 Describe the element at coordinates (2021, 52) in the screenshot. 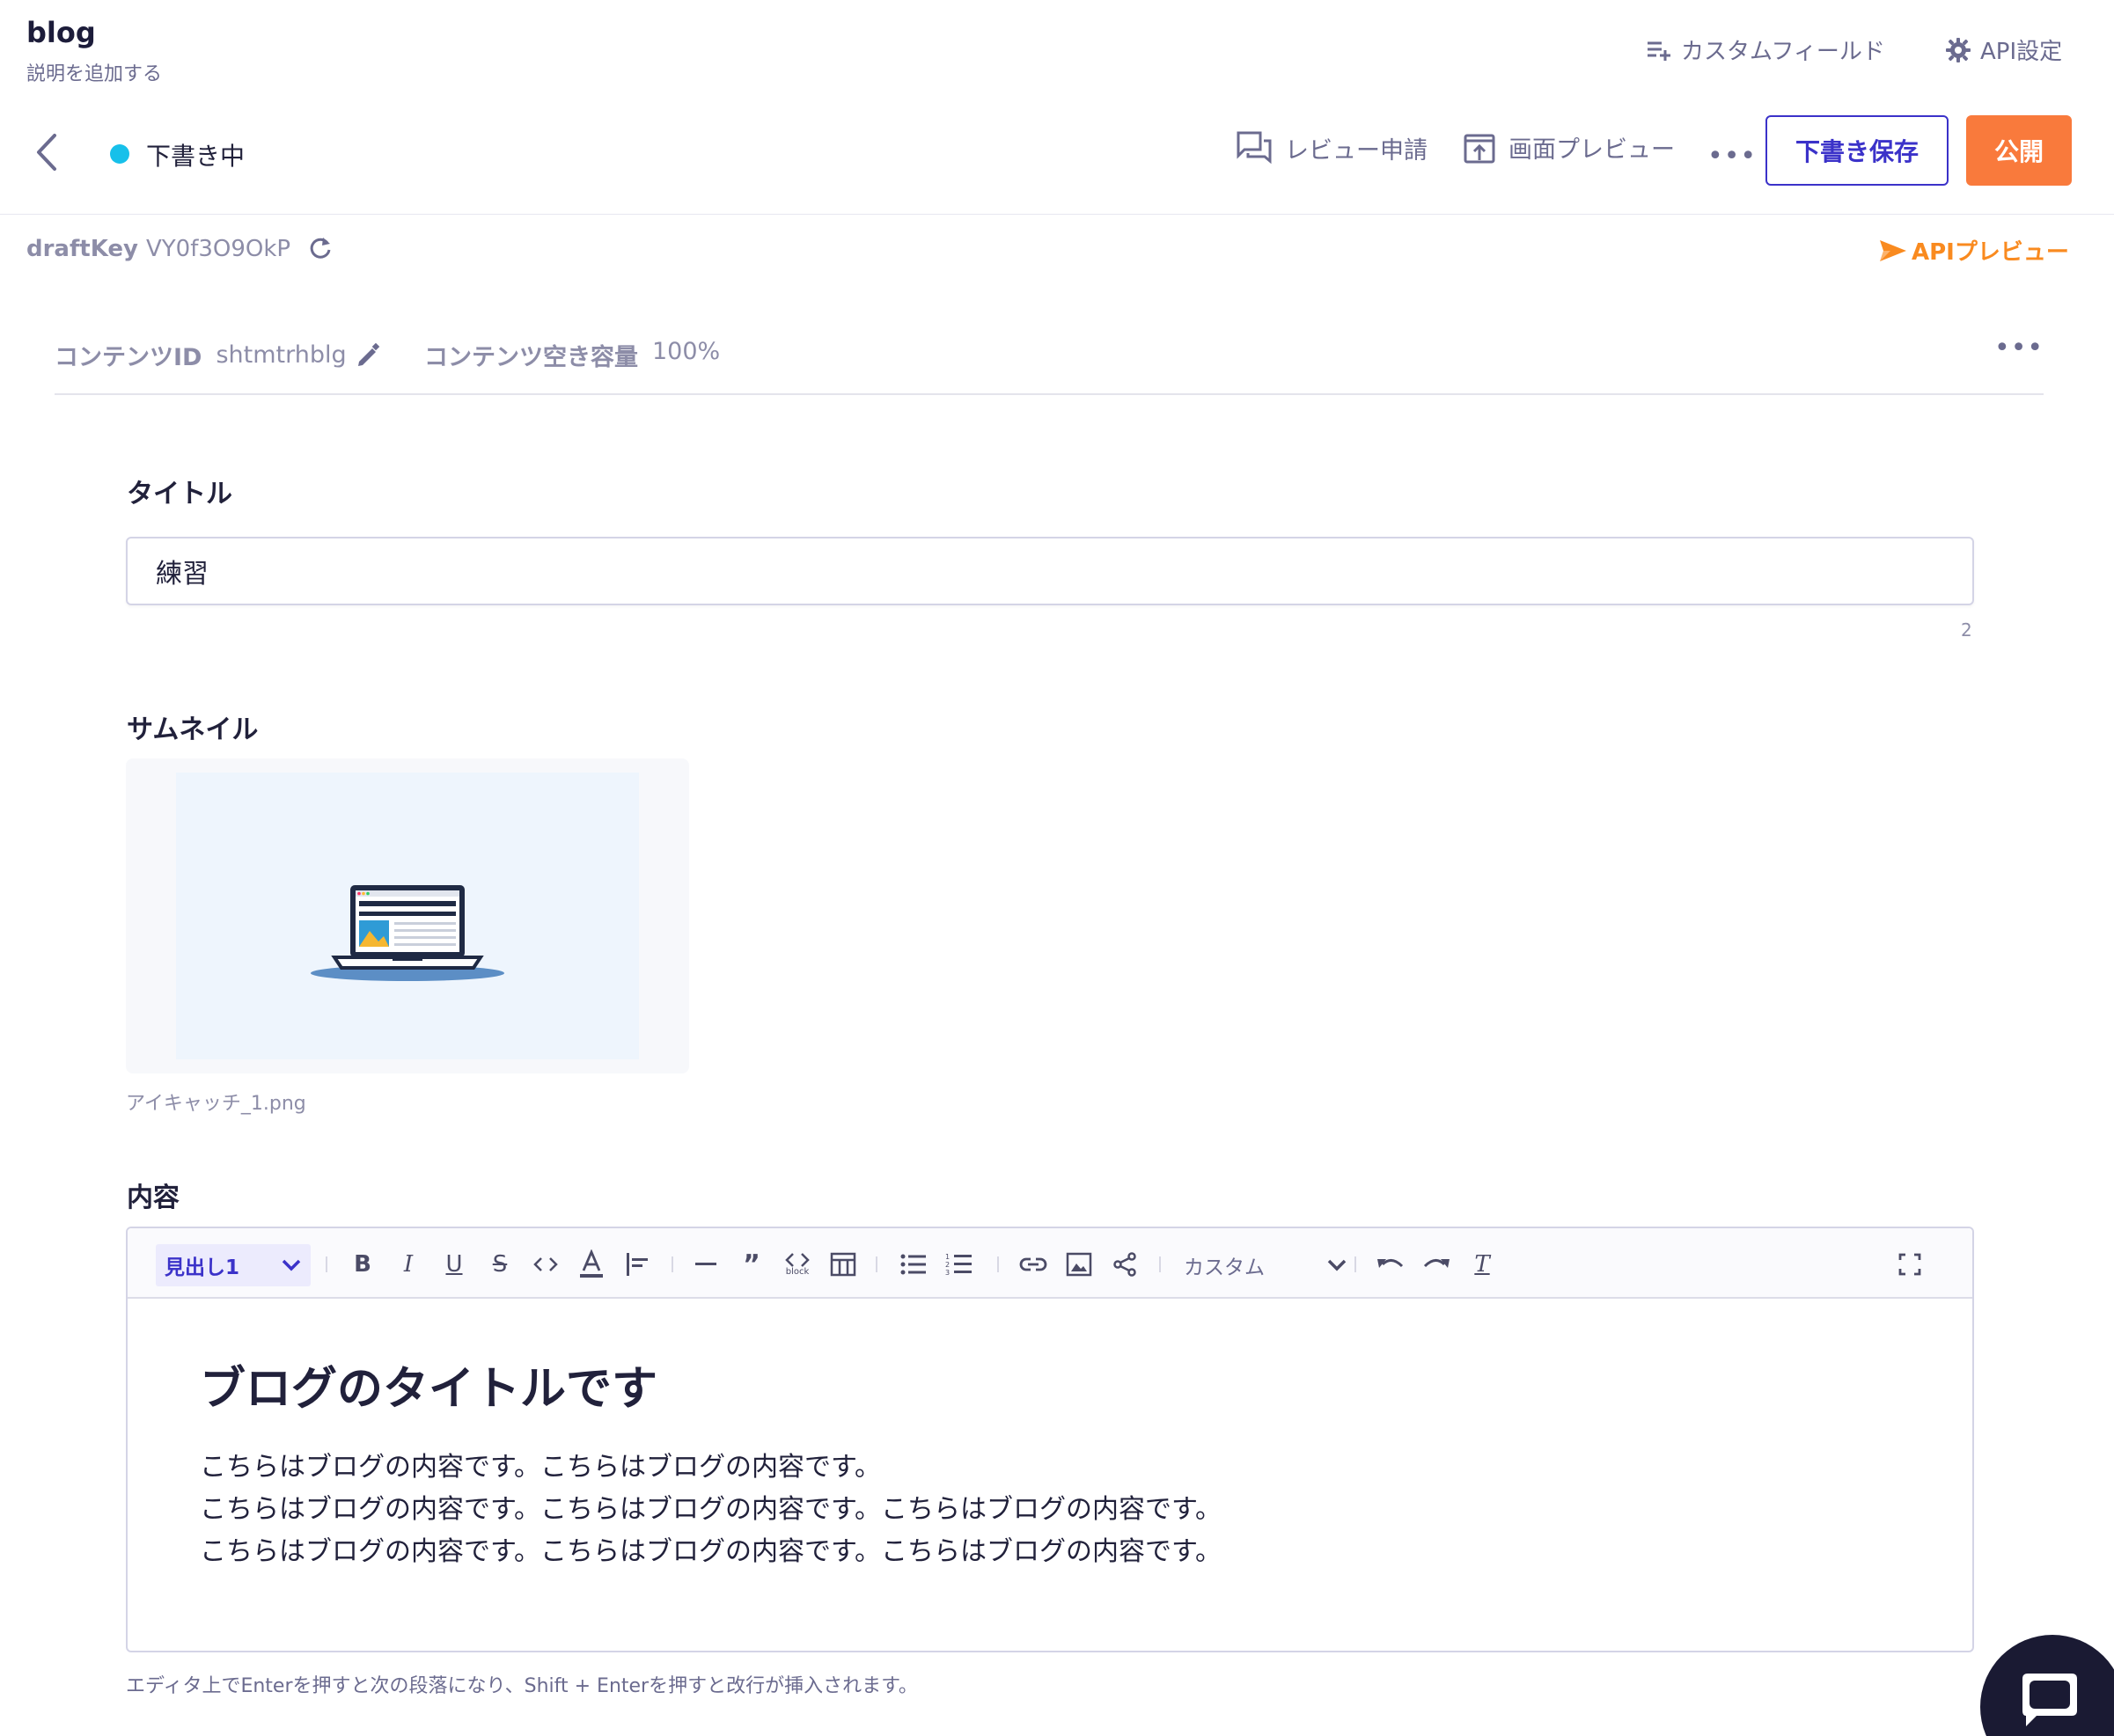

I see `api-settings-label: API設定` at that location.